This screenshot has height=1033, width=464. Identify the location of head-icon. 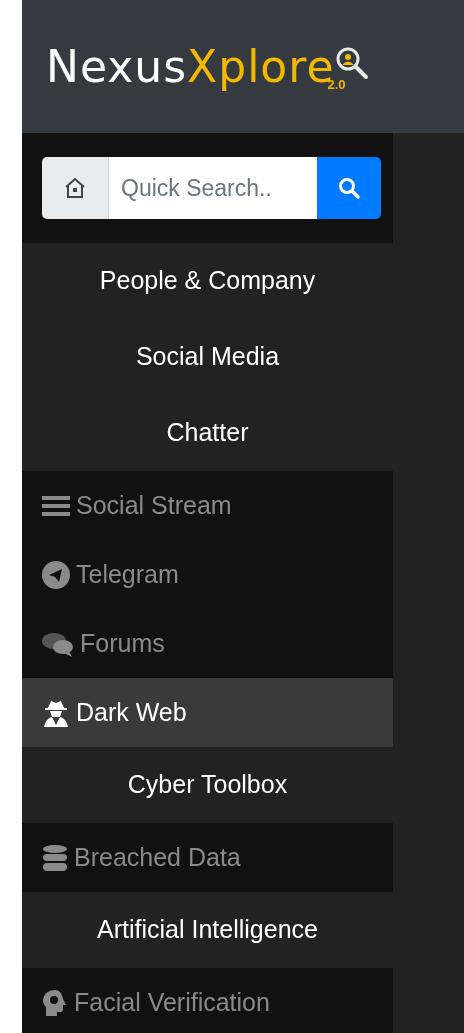
(55, 1002).